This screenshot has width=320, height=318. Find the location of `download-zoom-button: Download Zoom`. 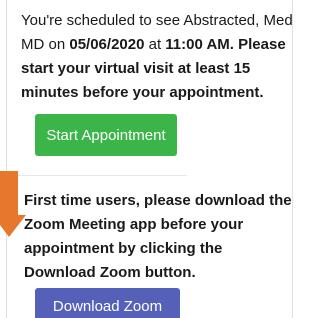

download-zoom-button: Download Zoom is located at coordinates (107, 303).